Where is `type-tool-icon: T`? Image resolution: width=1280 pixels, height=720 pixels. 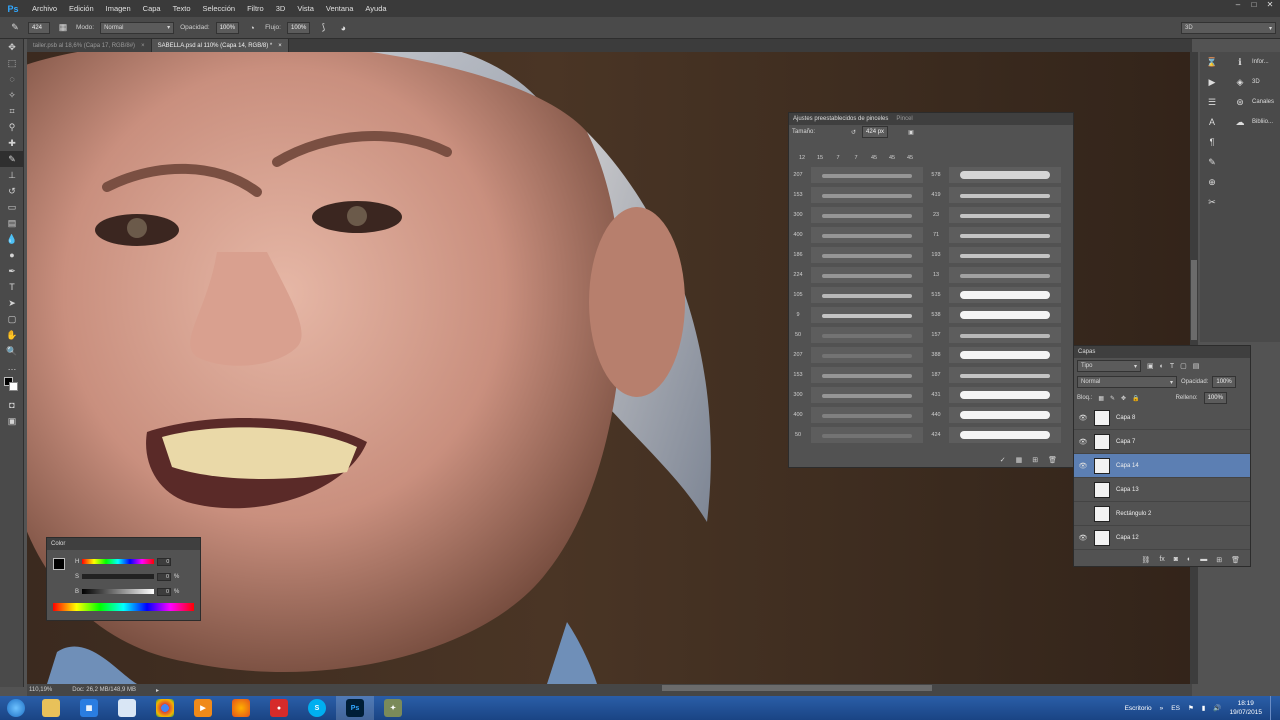 type-tool-icon: T is located at coordinates (12, 287).